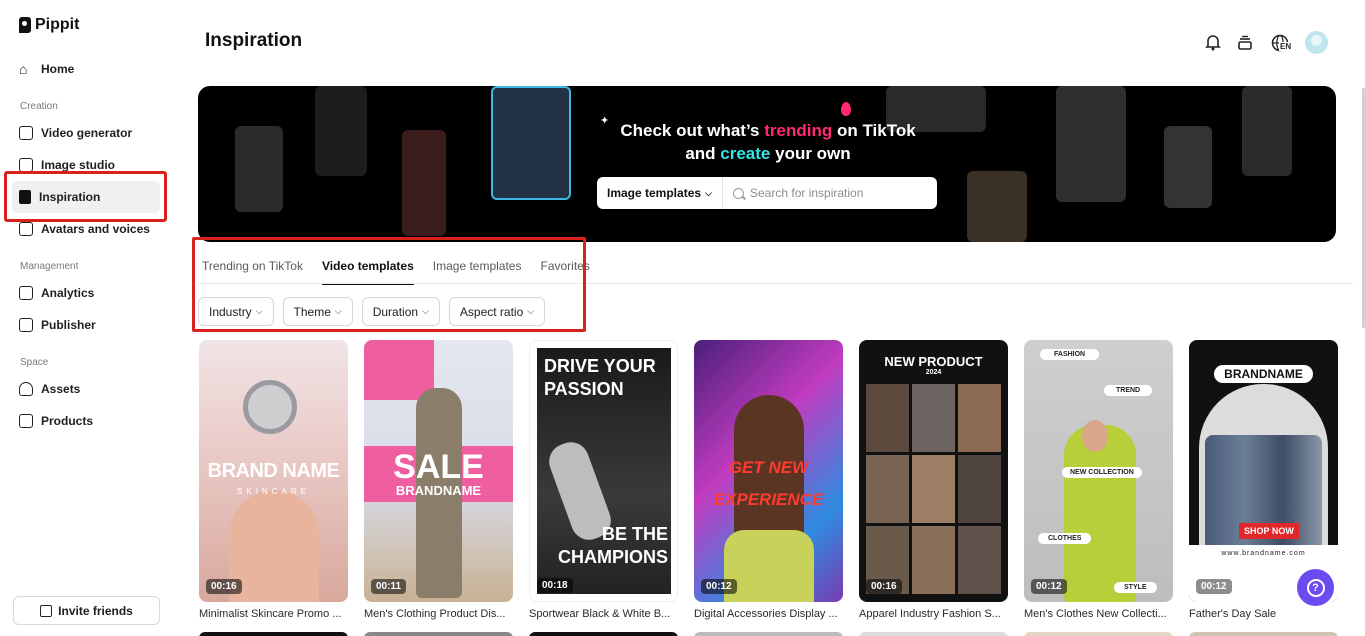  Describe the element at coordinates (68, 293) in the screenshot. I see `sidebar-item-label: Analytics` at that location.